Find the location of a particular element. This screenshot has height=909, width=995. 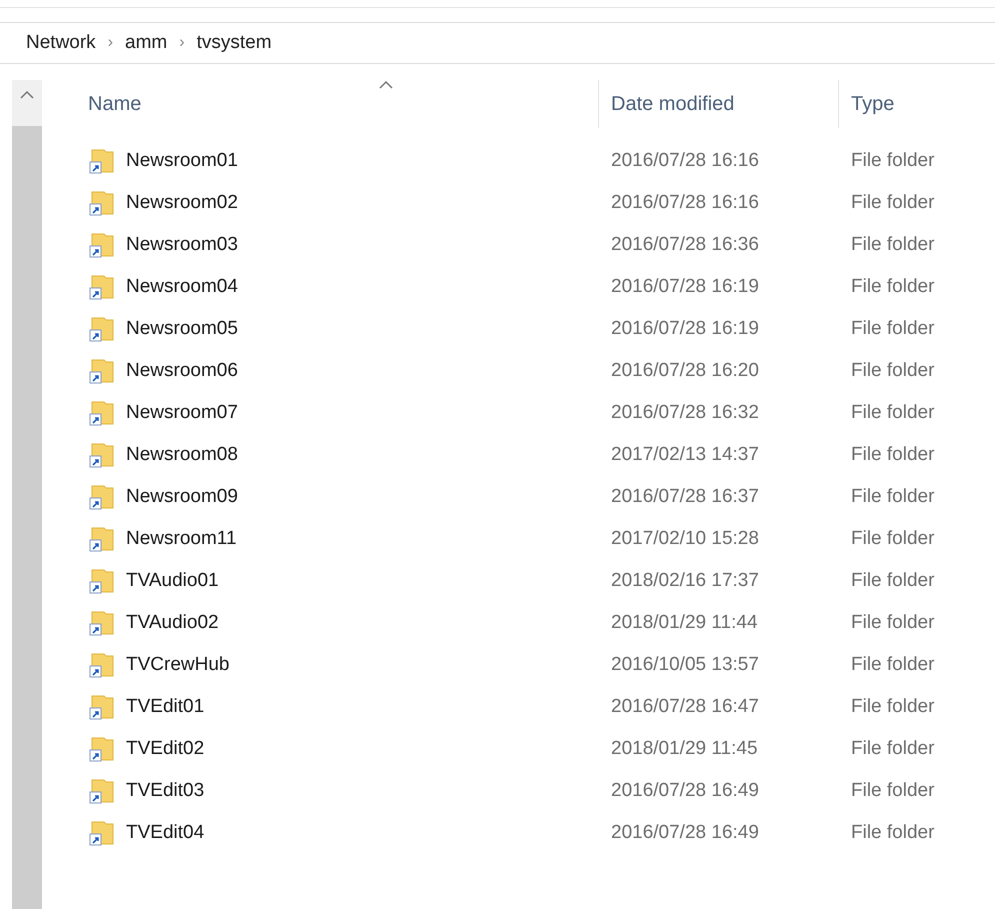

date-modified: 2016/07/28 16:36 is located at coordinates (685, 244).